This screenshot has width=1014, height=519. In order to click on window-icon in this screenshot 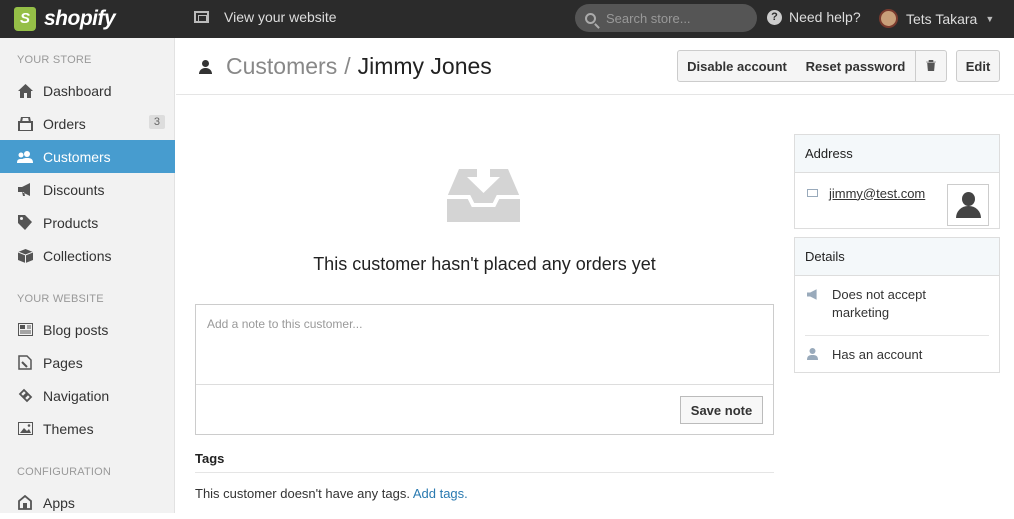, I will do `click(201, 17)`.